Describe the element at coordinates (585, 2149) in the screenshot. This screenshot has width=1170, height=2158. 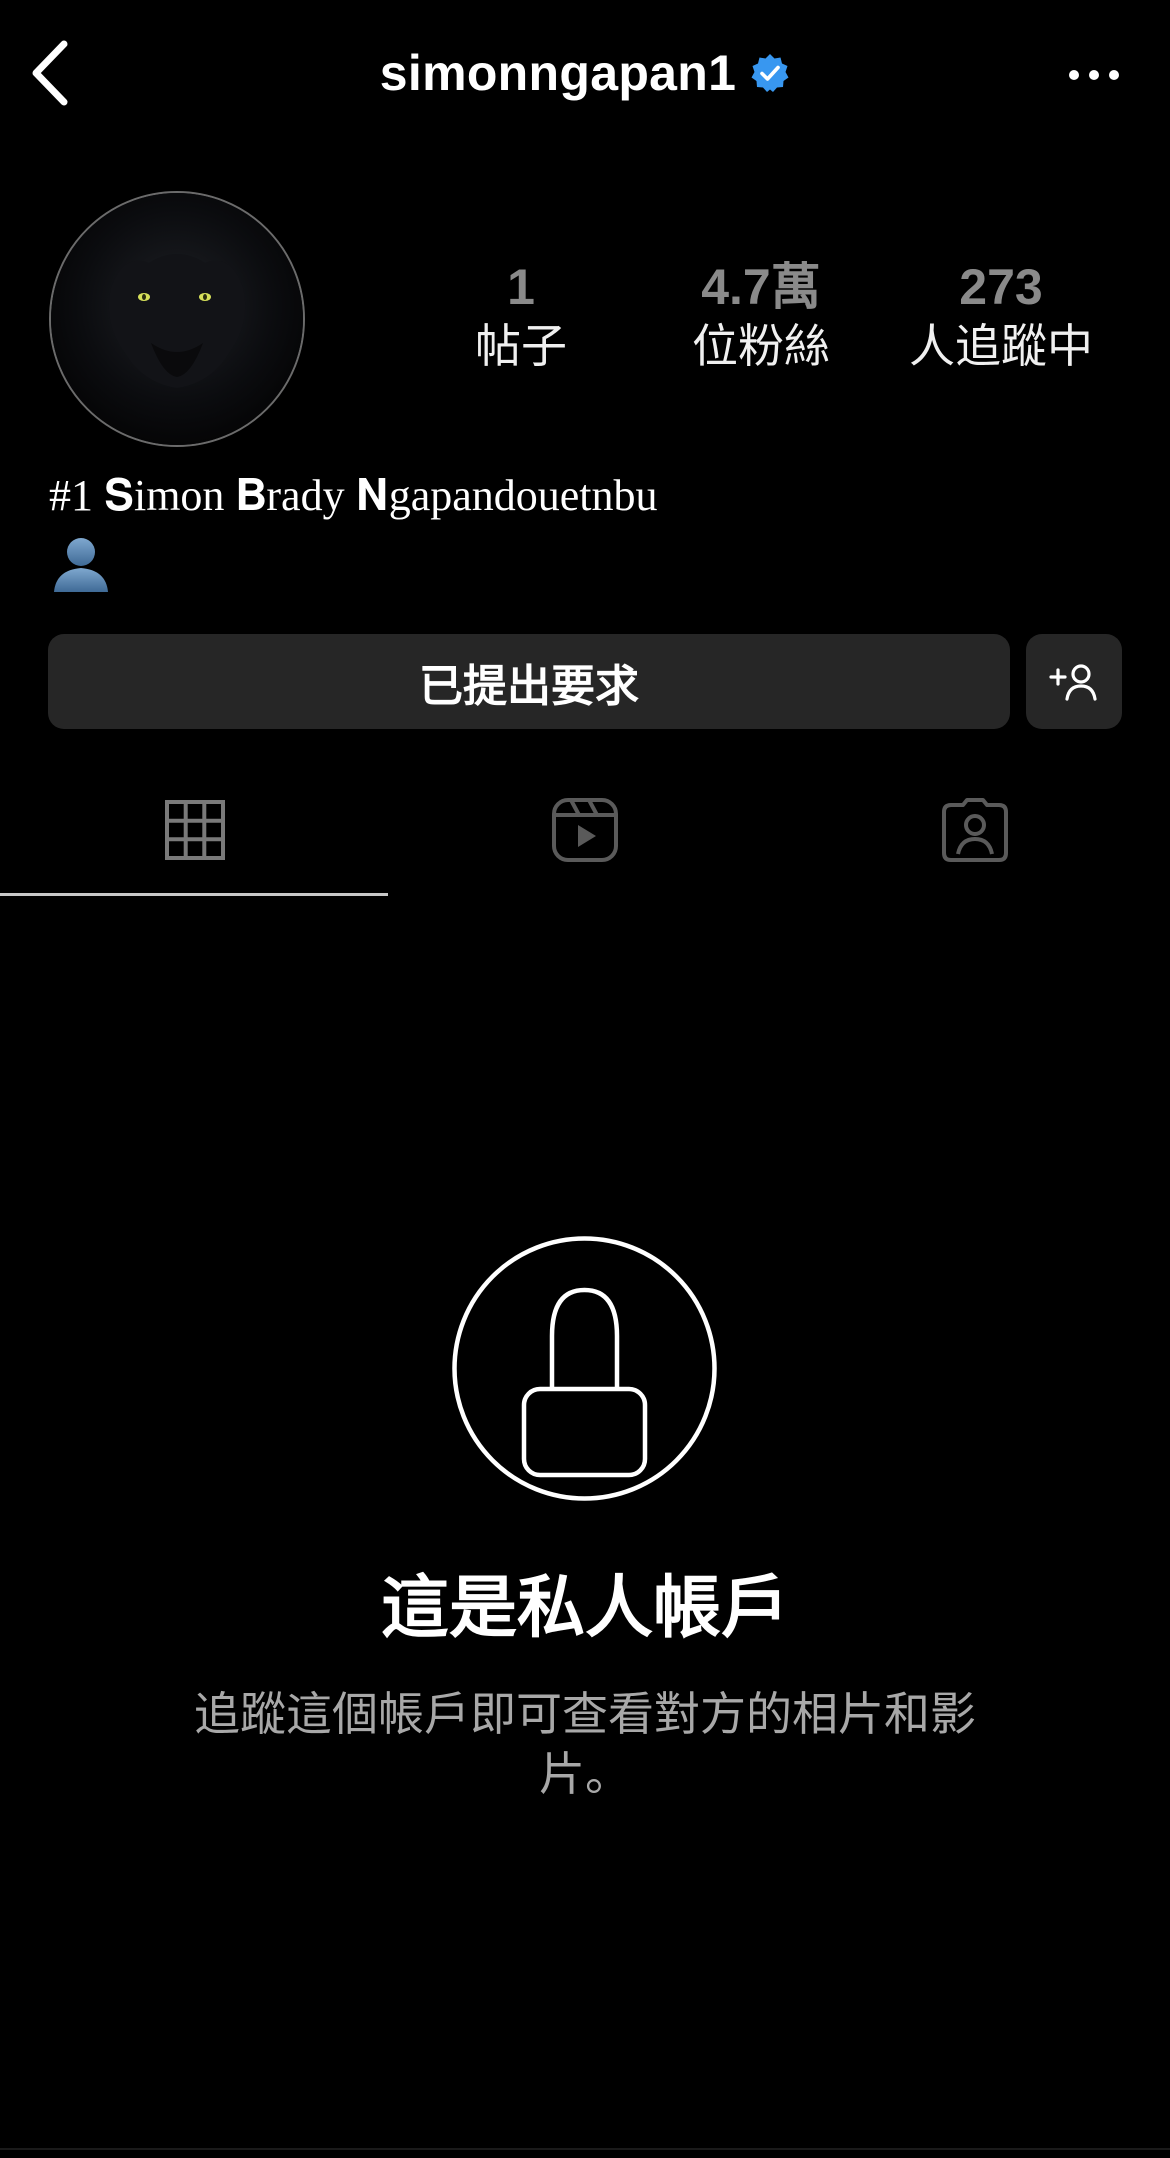
I see `bottom-divider` at that location.